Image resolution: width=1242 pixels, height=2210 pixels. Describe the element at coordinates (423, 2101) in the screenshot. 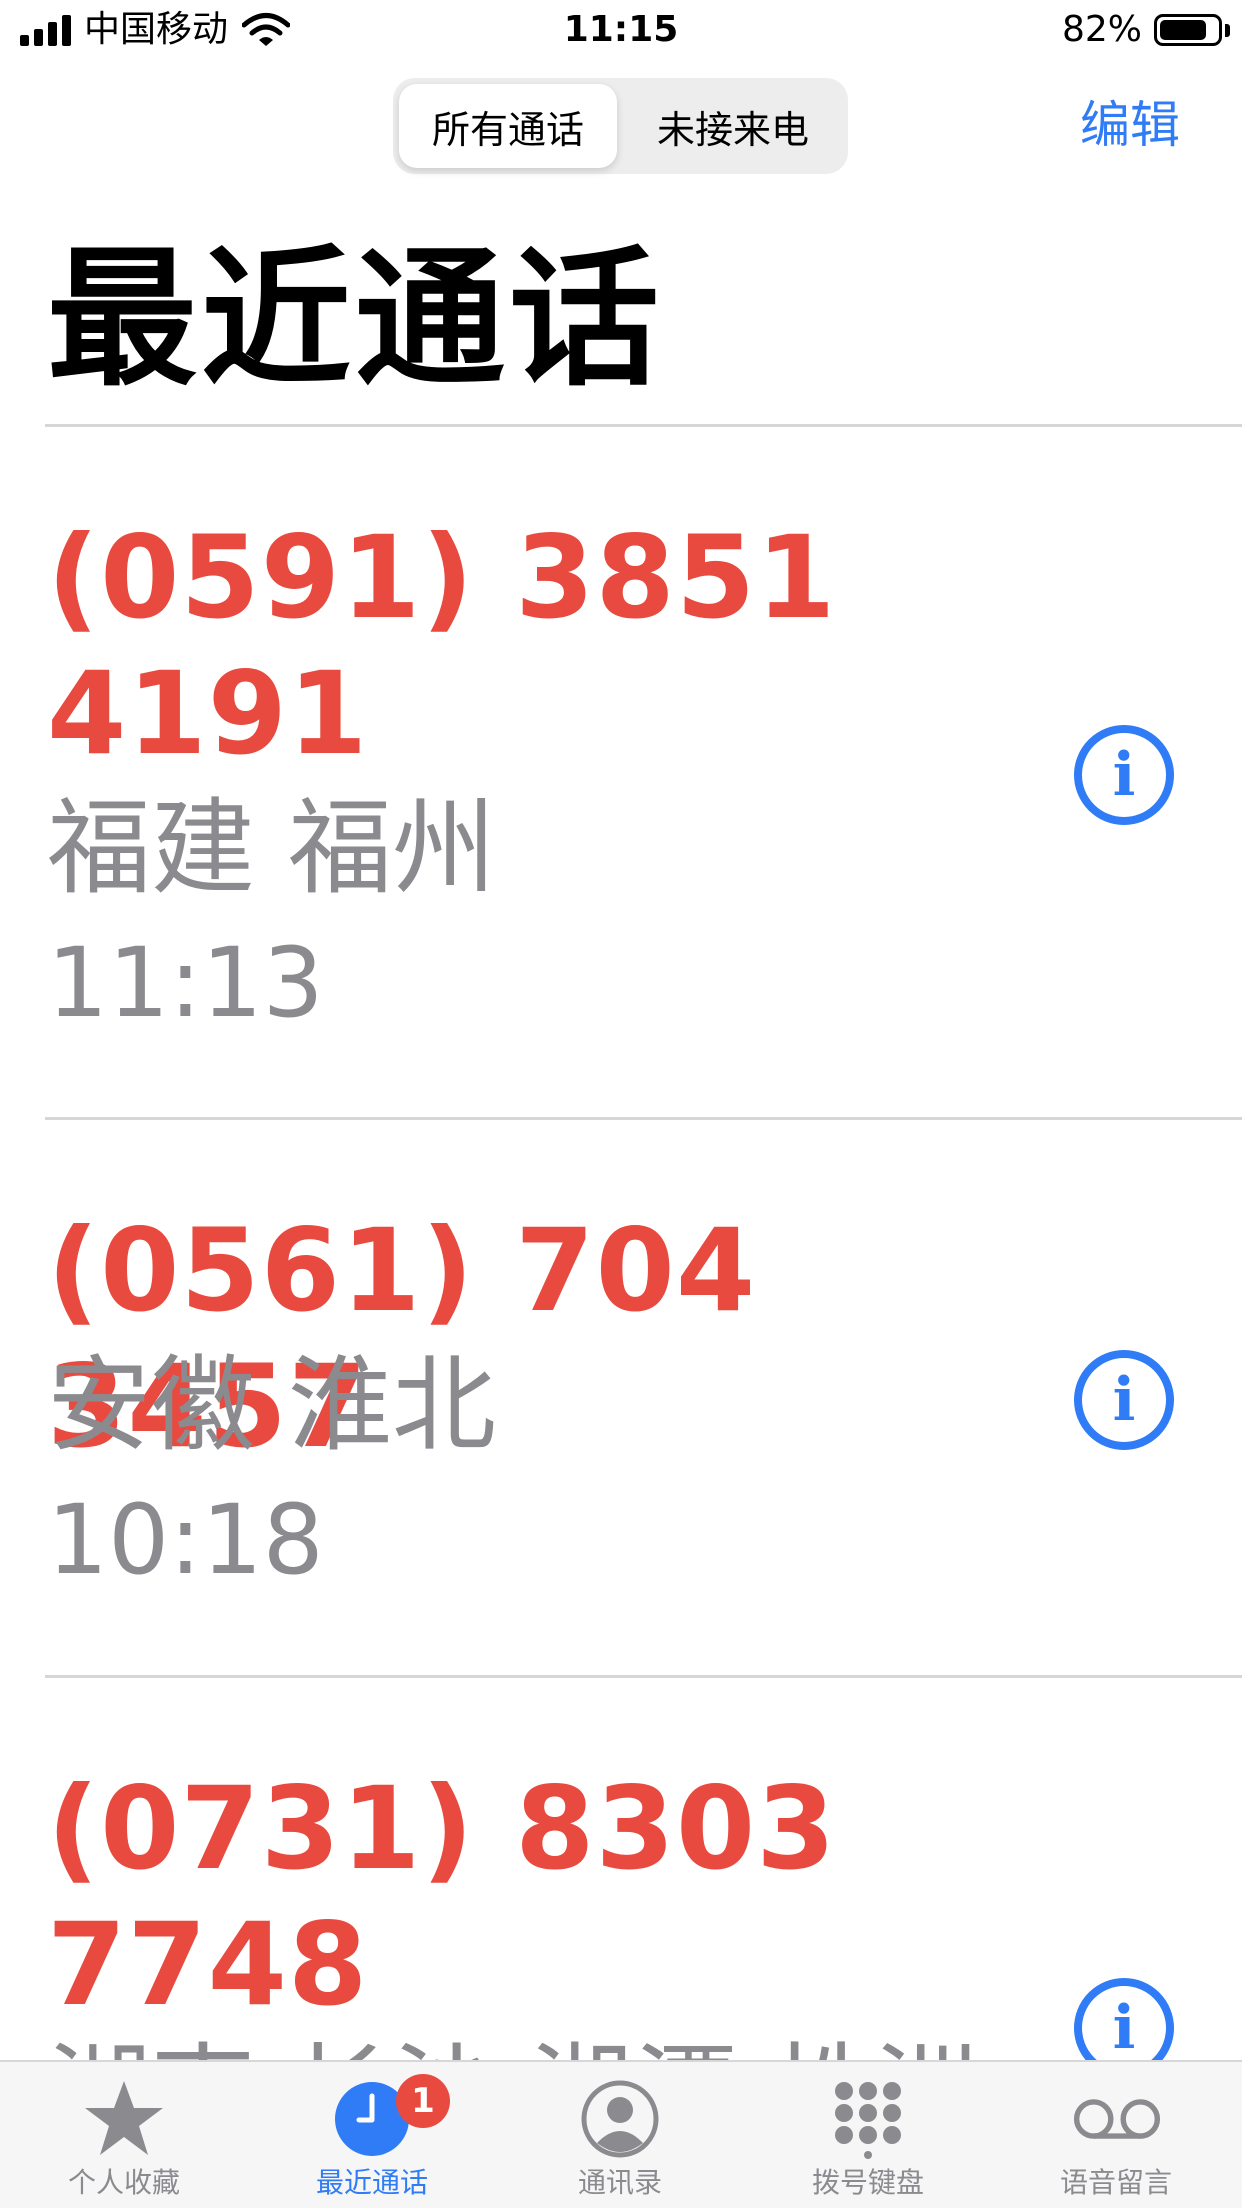

I see `missed-calls-badge: 1` at that location.